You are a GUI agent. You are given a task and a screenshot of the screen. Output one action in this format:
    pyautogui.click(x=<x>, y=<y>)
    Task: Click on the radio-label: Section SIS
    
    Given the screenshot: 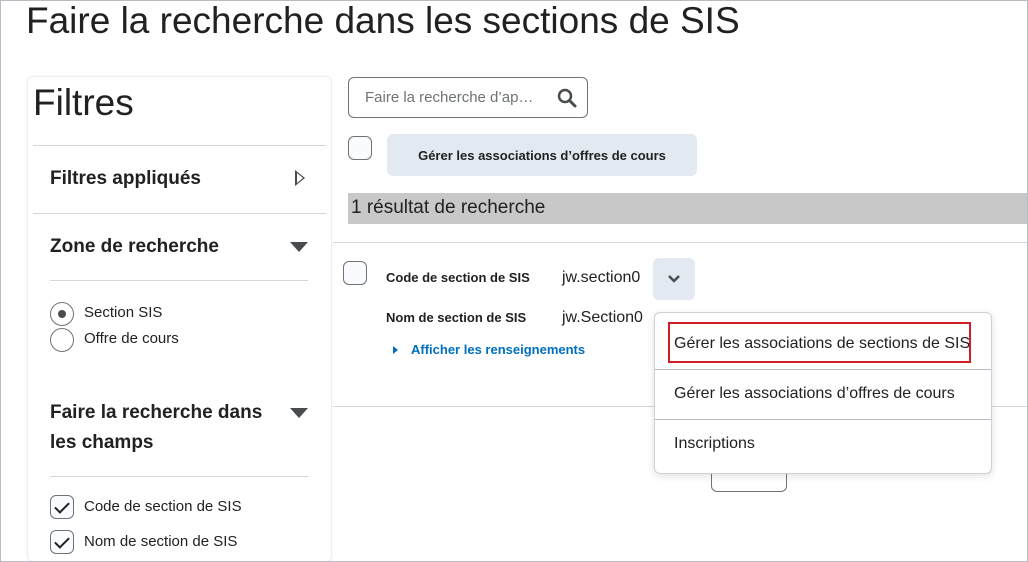 What is the action you would take?
    pyautogui.click(x=123, y=312)
    